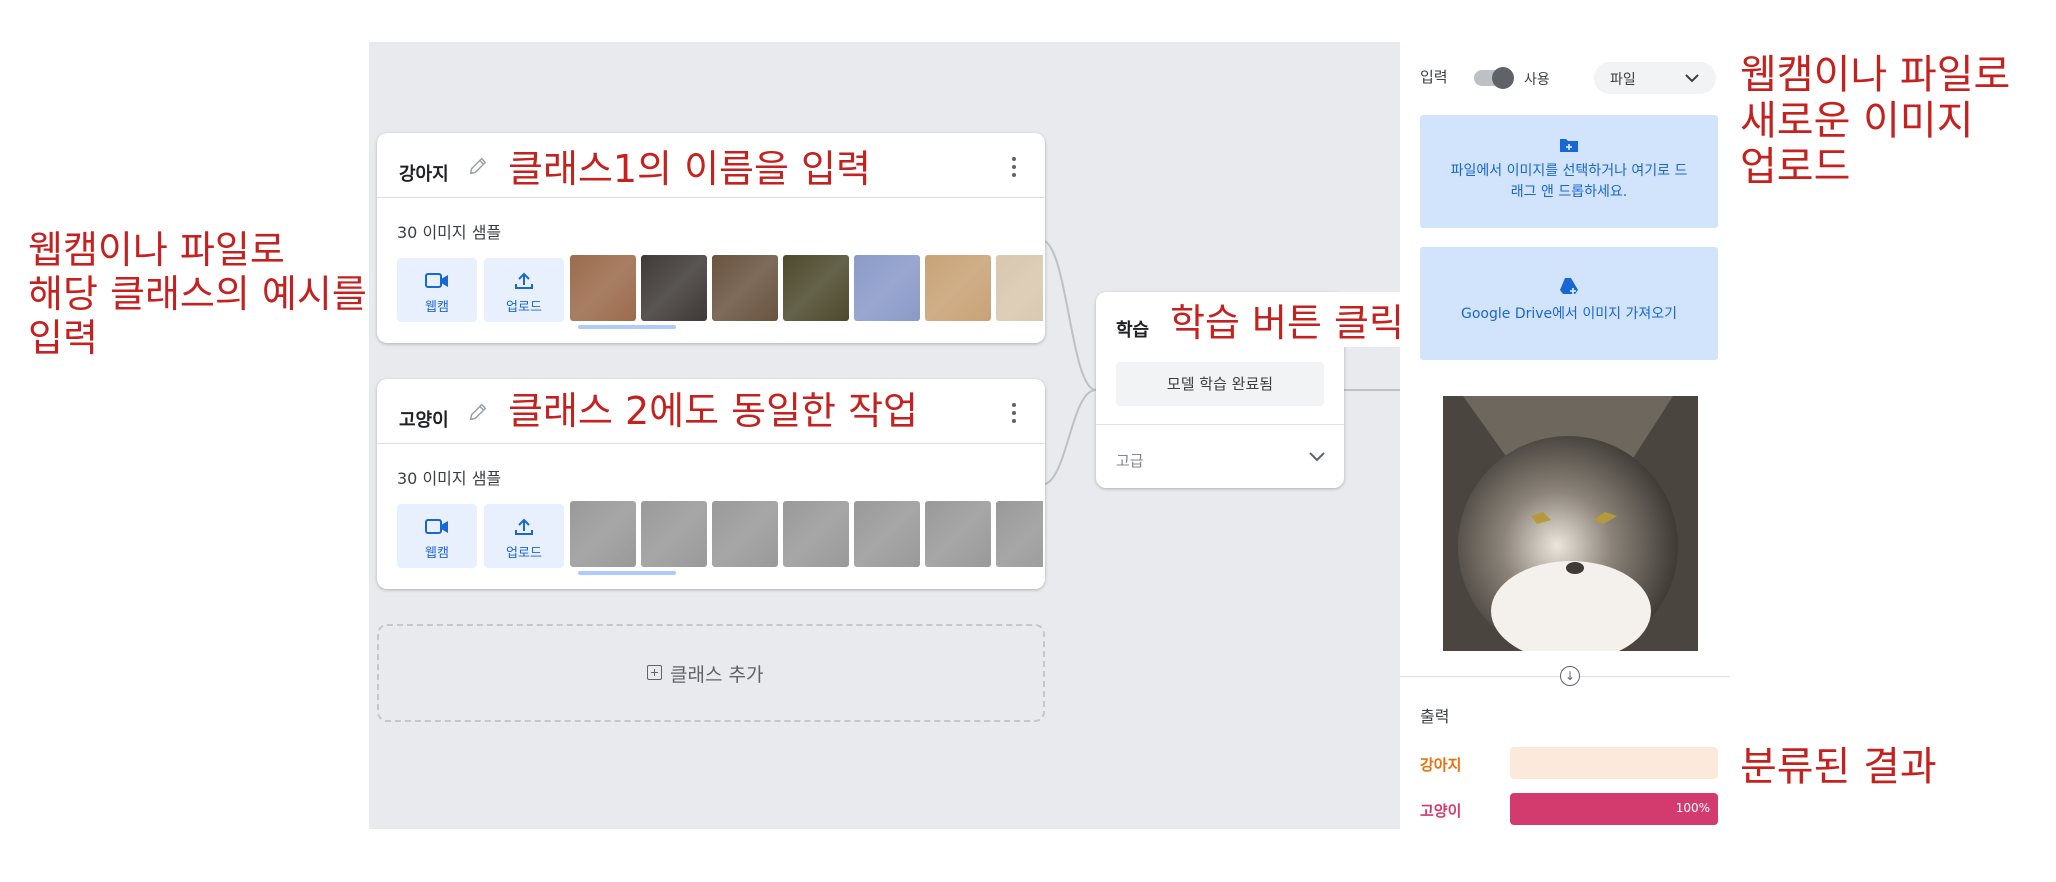 This screenshot has width=2056, height=882. Describe the element at coordinates (63, 338) in the screenshot. I see `annotation-line: 입력` at that location.